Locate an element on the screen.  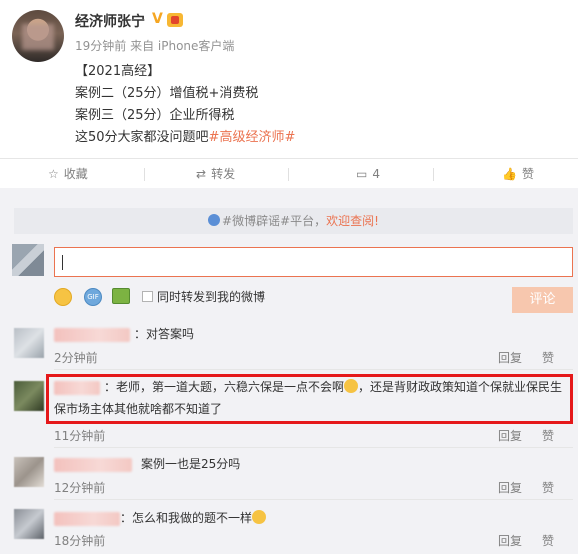
info-icon is located at coordinates (214, 220).